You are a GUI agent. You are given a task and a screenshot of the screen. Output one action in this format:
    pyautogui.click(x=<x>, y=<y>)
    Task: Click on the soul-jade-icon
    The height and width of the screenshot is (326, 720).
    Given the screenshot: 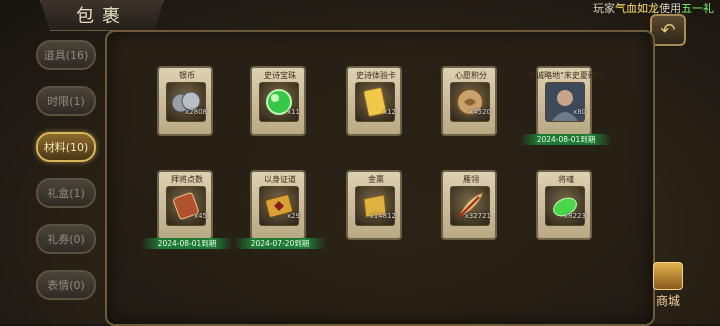 What is the action you would take?
    pyautogui.click(x=565, y=206)
    